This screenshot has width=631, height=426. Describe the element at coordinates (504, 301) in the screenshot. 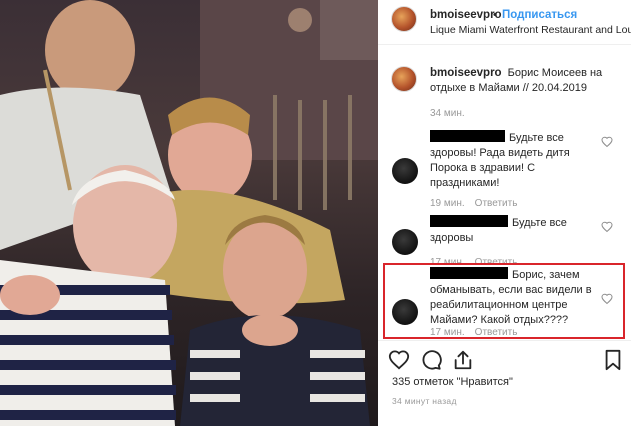

I see `highlight-box` at that location.